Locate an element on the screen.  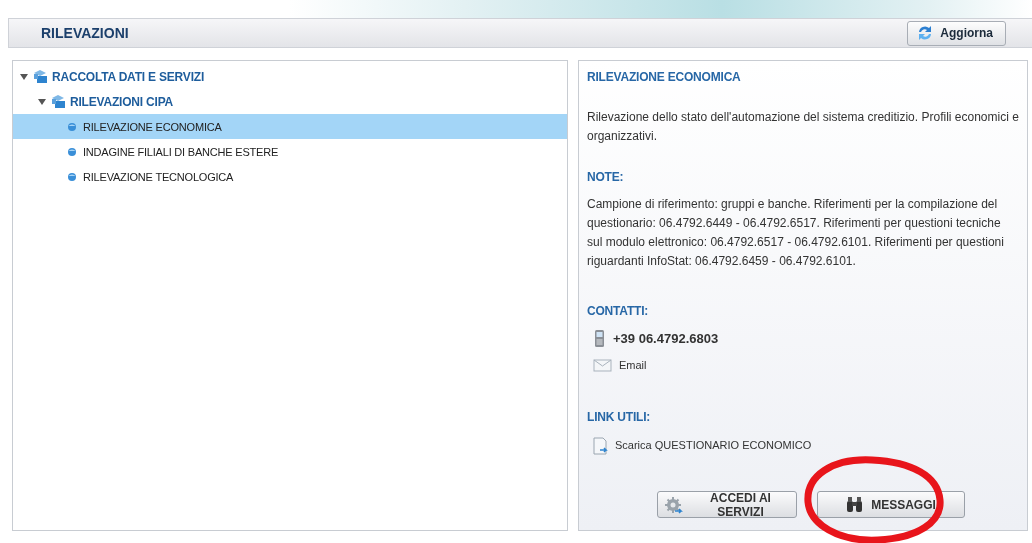
refresh-button: Aggiorna is located at coordinates (956, 33).